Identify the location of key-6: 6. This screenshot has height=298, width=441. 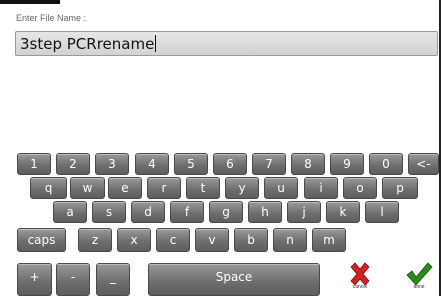
(230, 164).